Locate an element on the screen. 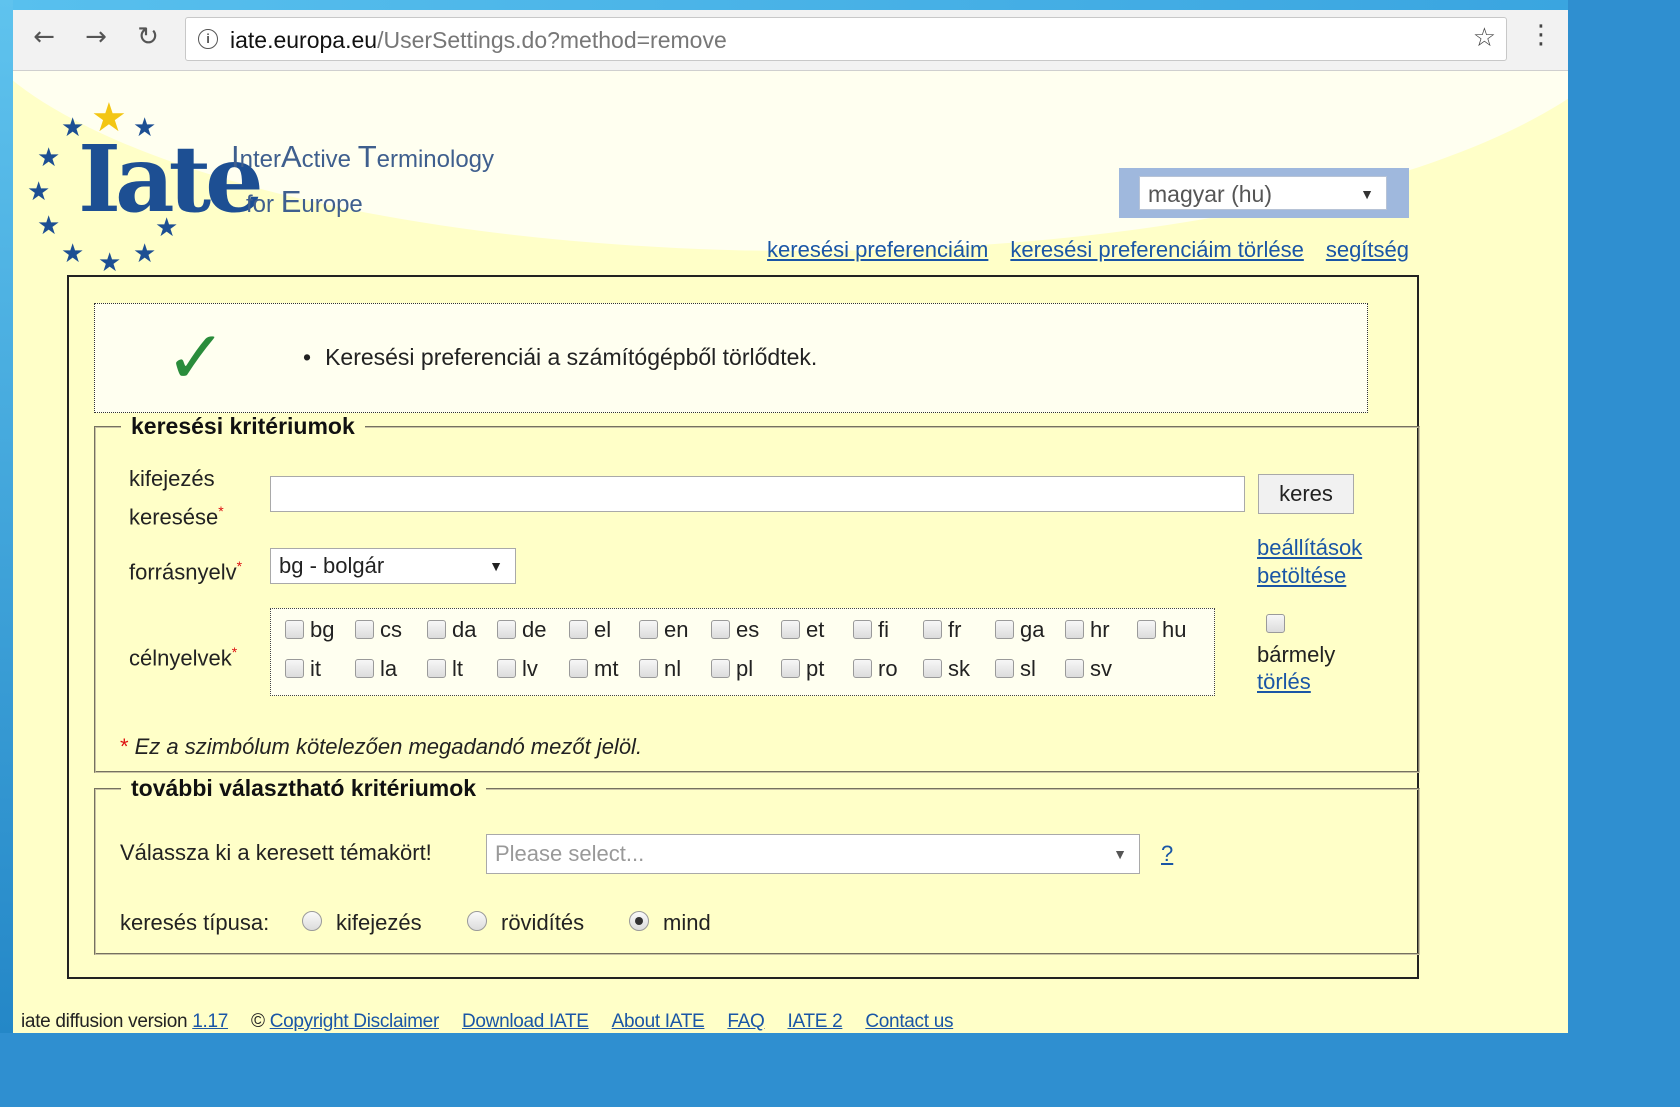 This screenshot has height=1107, width=1680. iate-logo: ★ ★ ★ ★ ★ ★ ★ ★ ★ ★ Iate is located at coordinates (143, 186).